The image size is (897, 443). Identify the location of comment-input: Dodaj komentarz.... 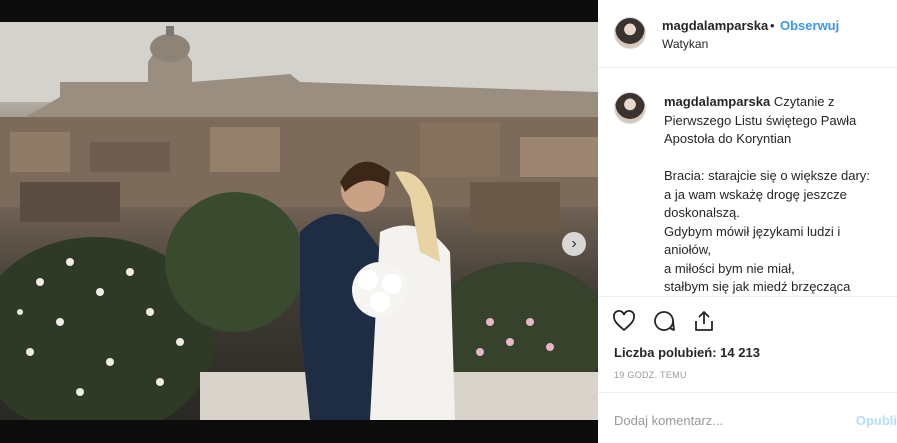
(668, 420).